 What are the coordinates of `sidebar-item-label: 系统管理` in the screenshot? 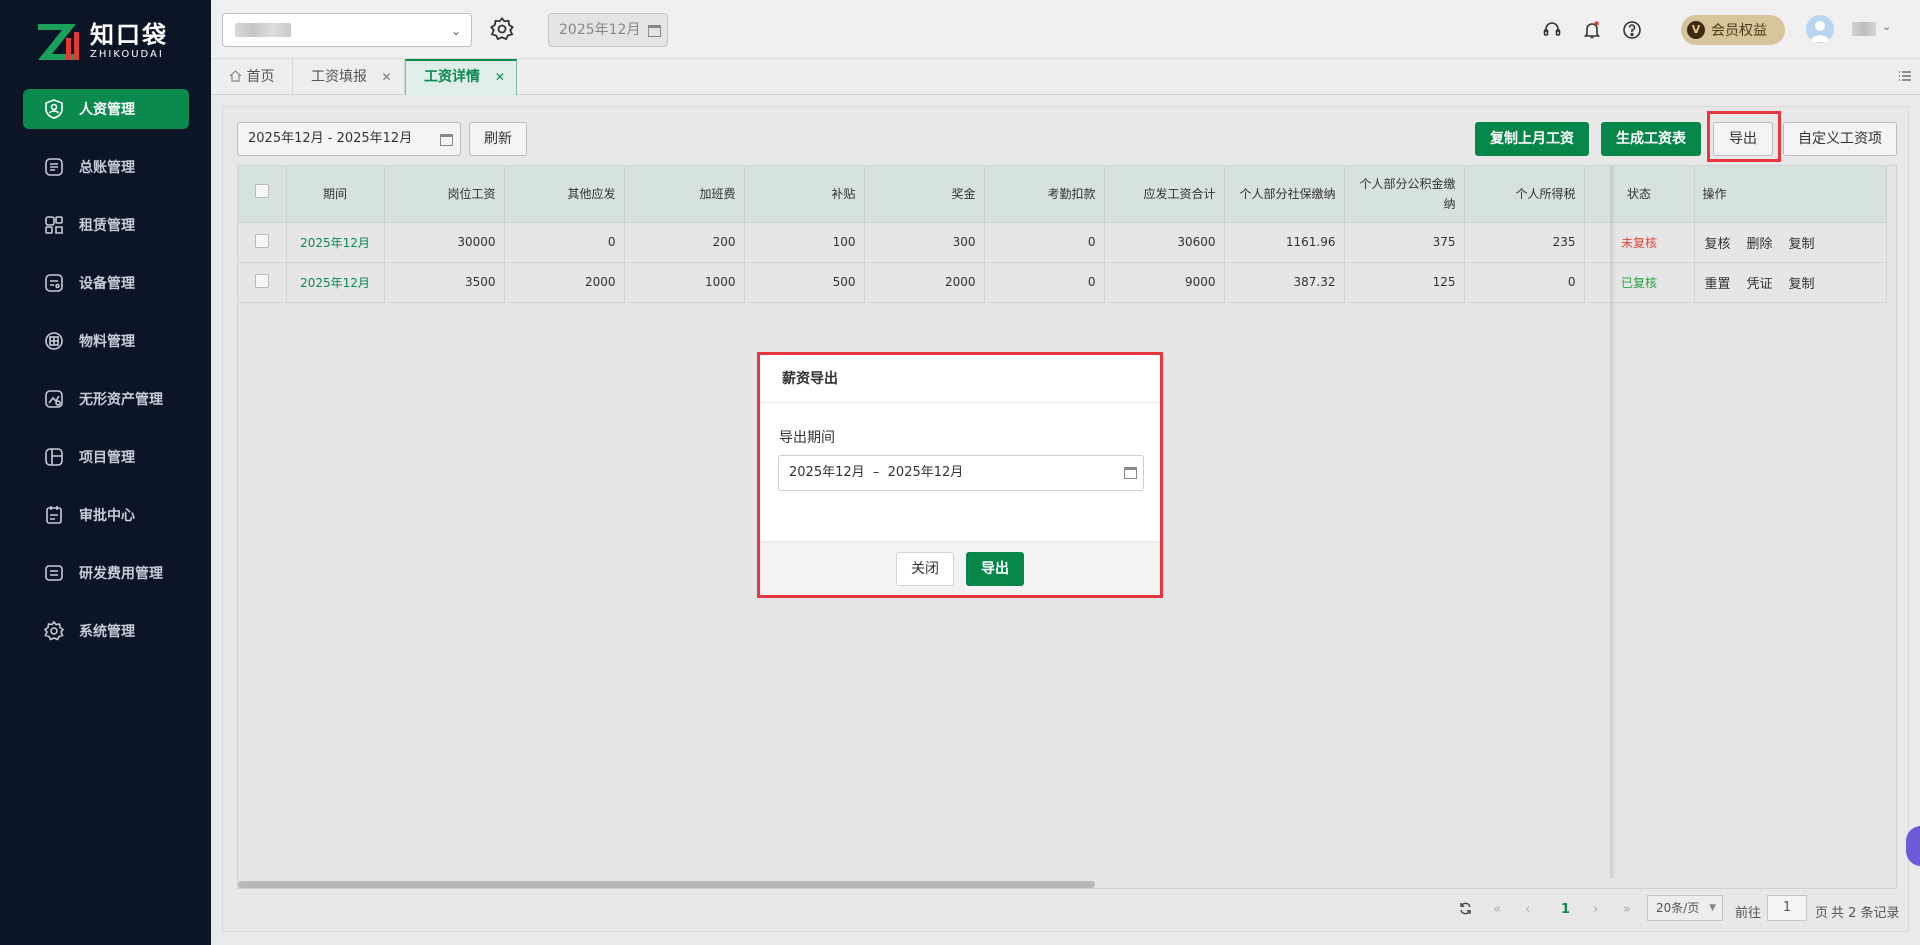 It's located at (107, 632).